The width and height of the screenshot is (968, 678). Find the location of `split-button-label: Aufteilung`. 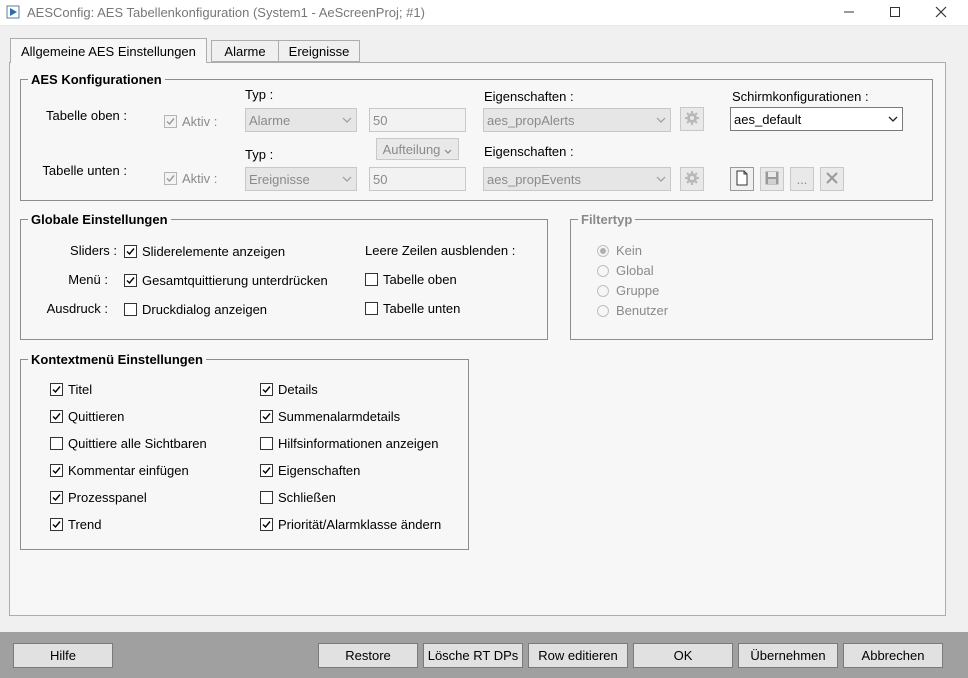

split-button-label: Aufteilung is located at coordinates (411, 149).